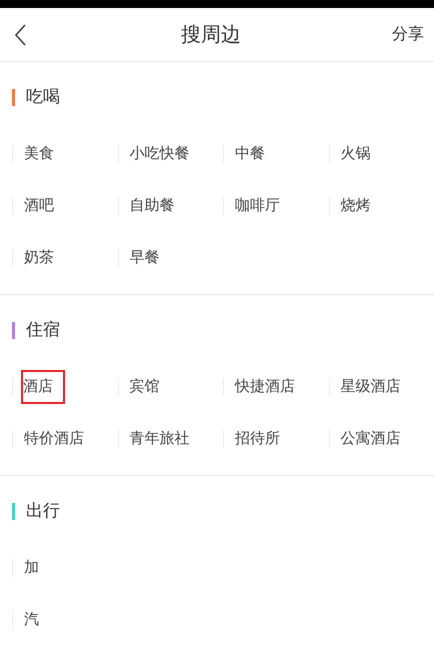  Describe the element at coordinates (370, 387) in the screenshot. I see `category-link: 星级酒店` at that location.